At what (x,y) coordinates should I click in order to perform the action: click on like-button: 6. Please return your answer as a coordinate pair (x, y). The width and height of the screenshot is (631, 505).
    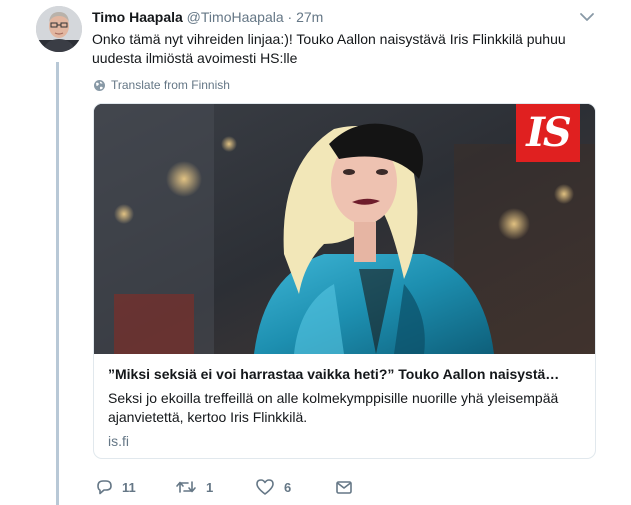
    Looking at the image, I should click on (273, 487).